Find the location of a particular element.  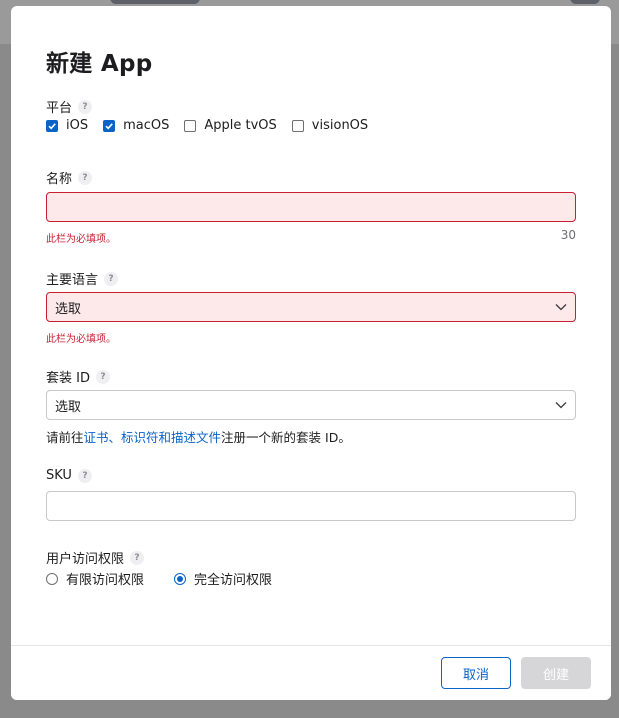

access-help-icon: ? is located at coordinates (137, 557).